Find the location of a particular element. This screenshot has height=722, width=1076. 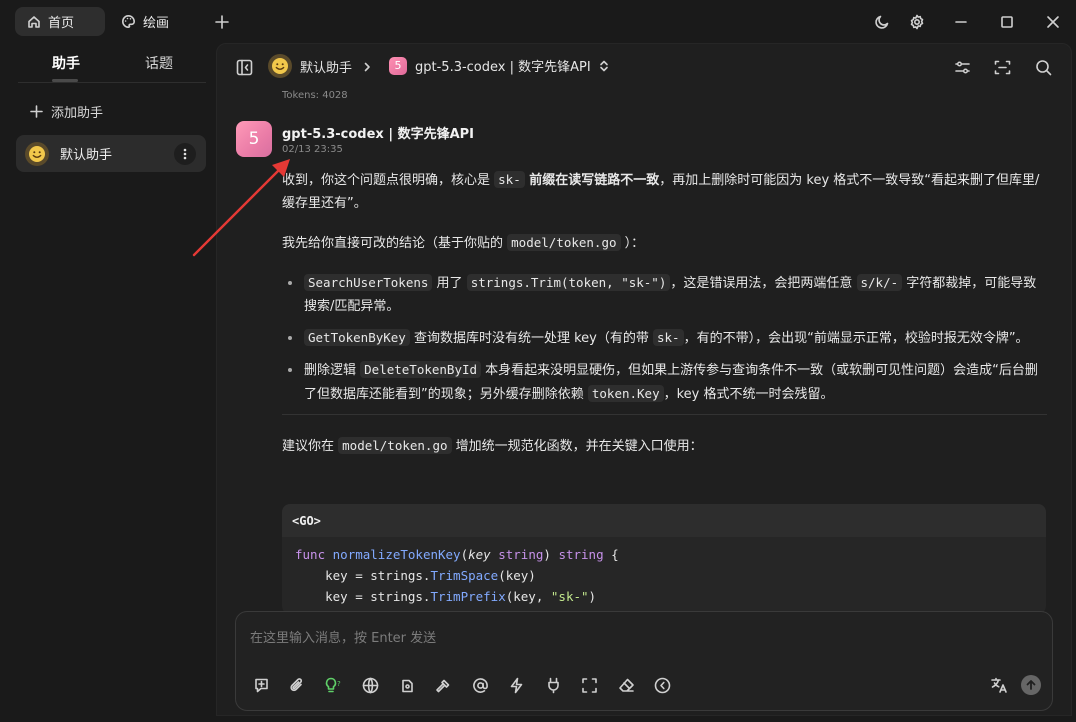

knowledge-icon is located at coordinates (407, 685).